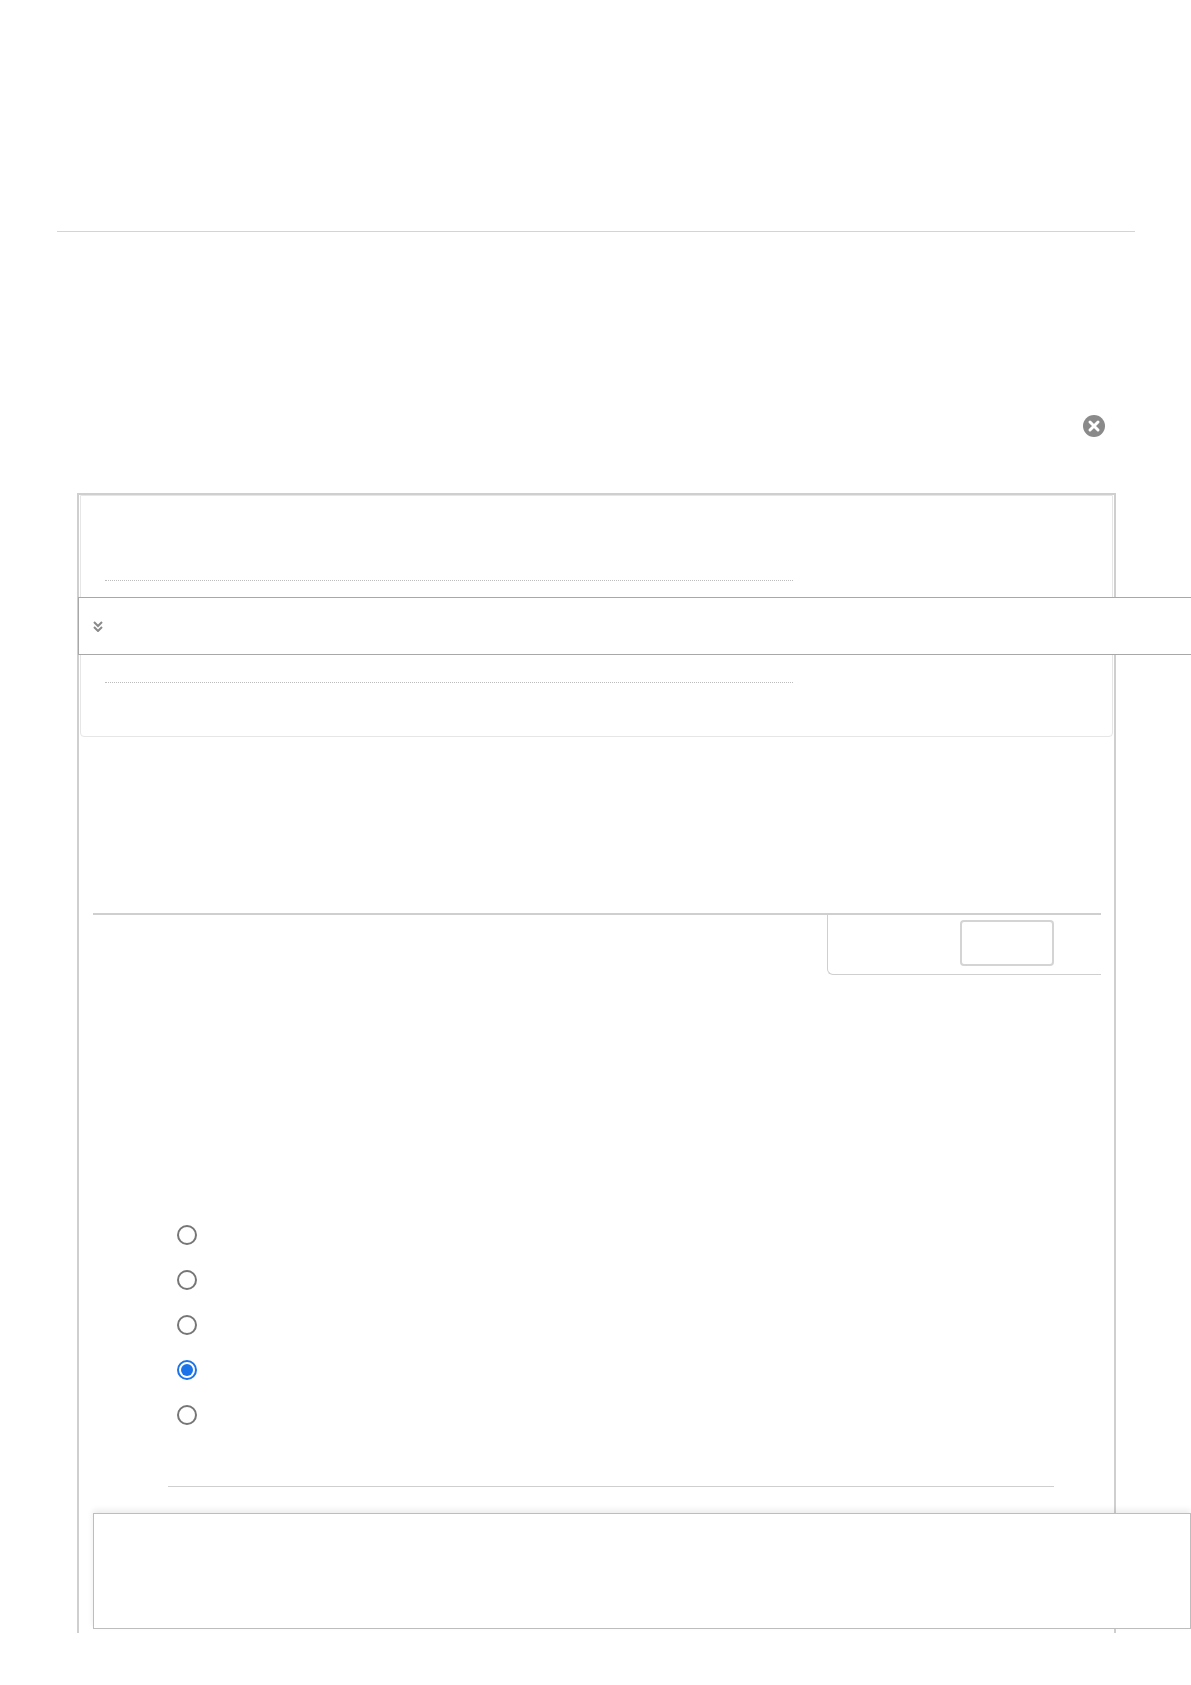 The width and height of the screenshot is (1191, 1685). Describe the element at coordinates (1094, 426) in the screenshot. I see `close-icon` at that location.